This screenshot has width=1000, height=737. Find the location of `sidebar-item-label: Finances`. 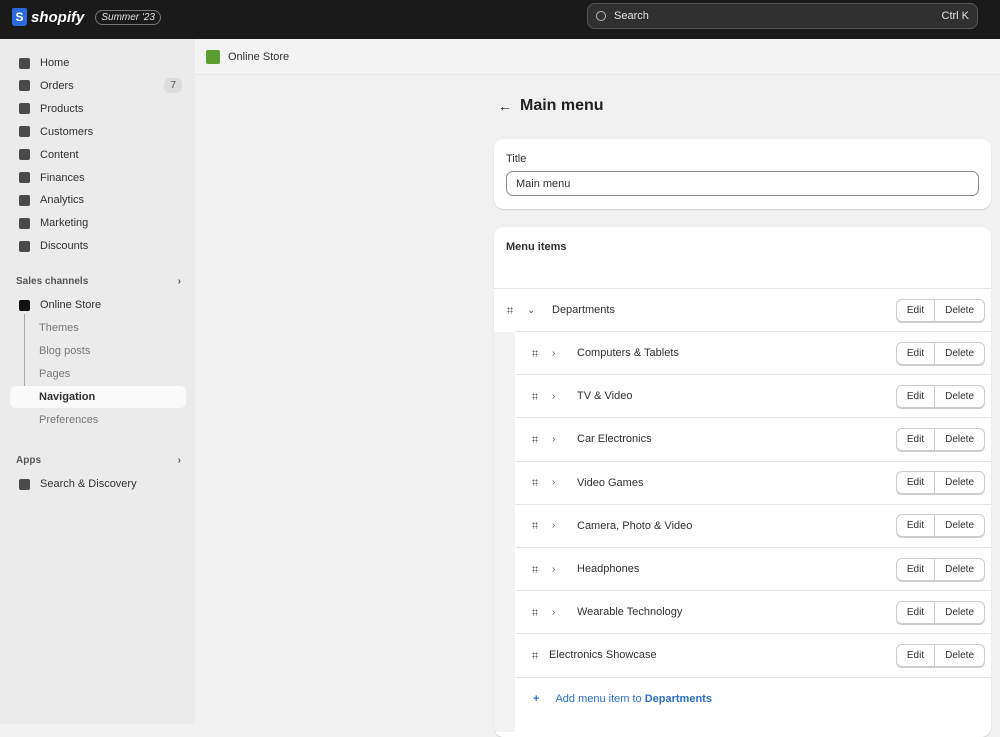

sidebar-item-label: Finances is located at coordinates (62, 177).